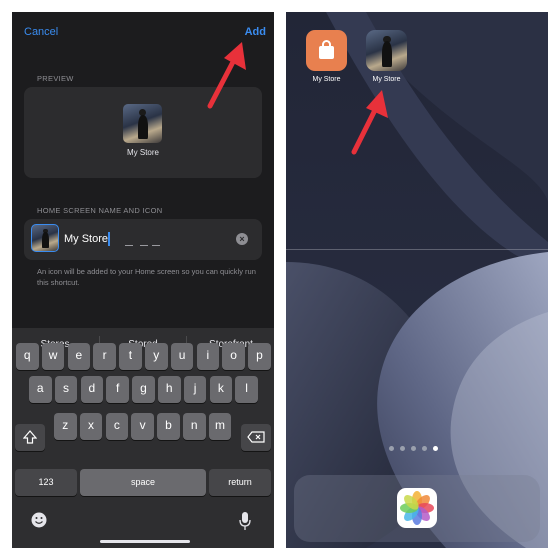 Image resolution: width=560 pixels, height=560 pixels. Describe the element at coordinates (109, 239) in the screenshot. I see `text-cursor` at that location.